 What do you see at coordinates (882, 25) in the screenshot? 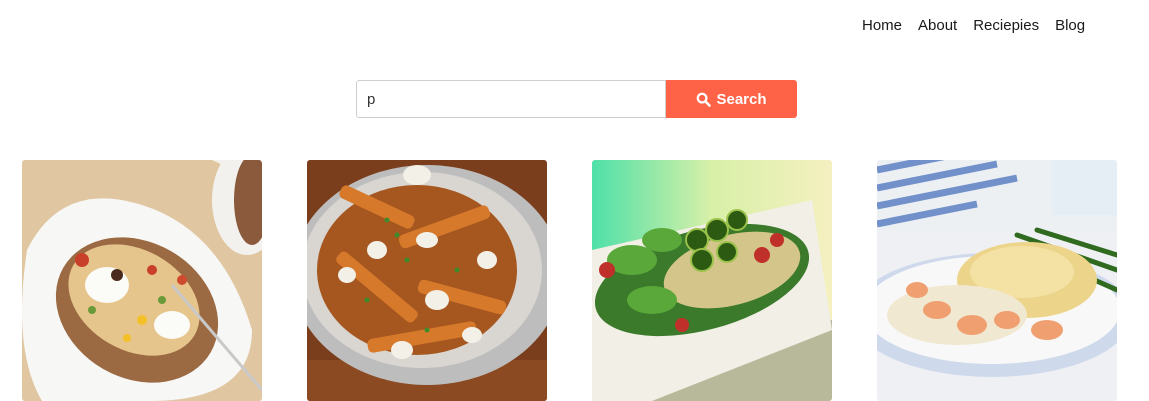
I see `nav-home-link: Home` at bounding box center [882, 25].